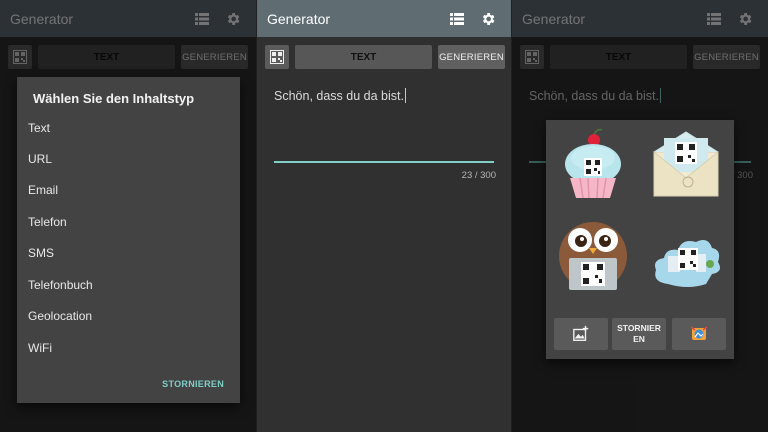  I want to click on app-title: Generator, so click(299, 18).